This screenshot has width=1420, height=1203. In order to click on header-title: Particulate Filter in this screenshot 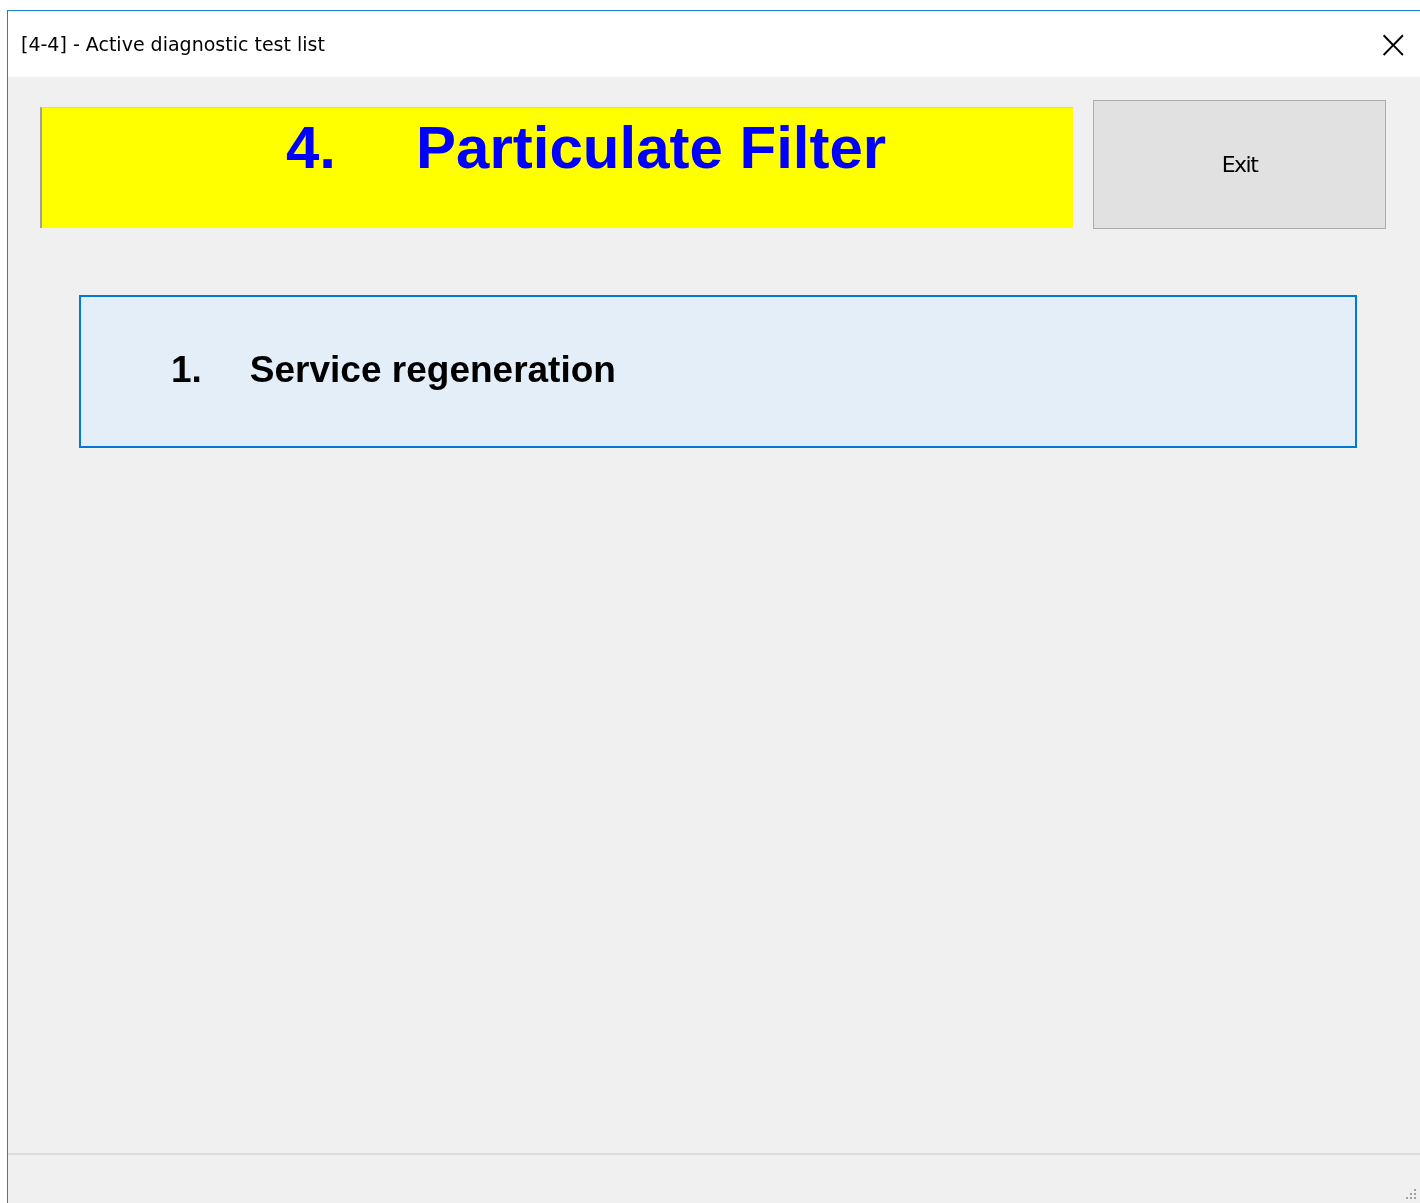, I will do `click(651, 148)`.